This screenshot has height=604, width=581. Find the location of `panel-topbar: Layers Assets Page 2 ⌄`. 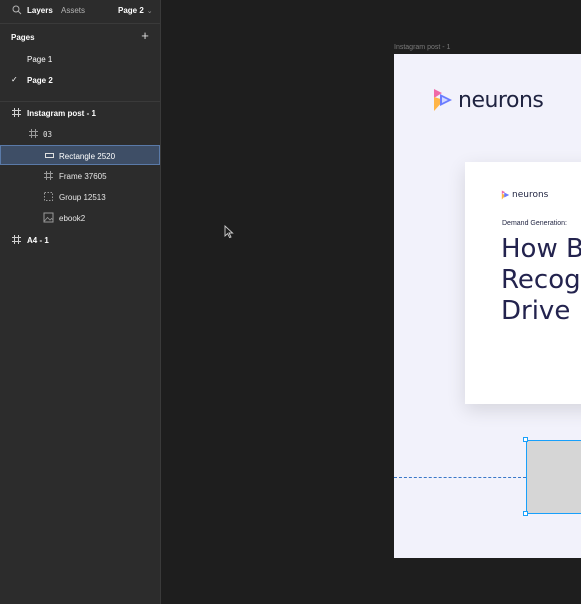

panel-topbar: Layers Assets Page 2 ⌄ is located at coordinates (80, 11).